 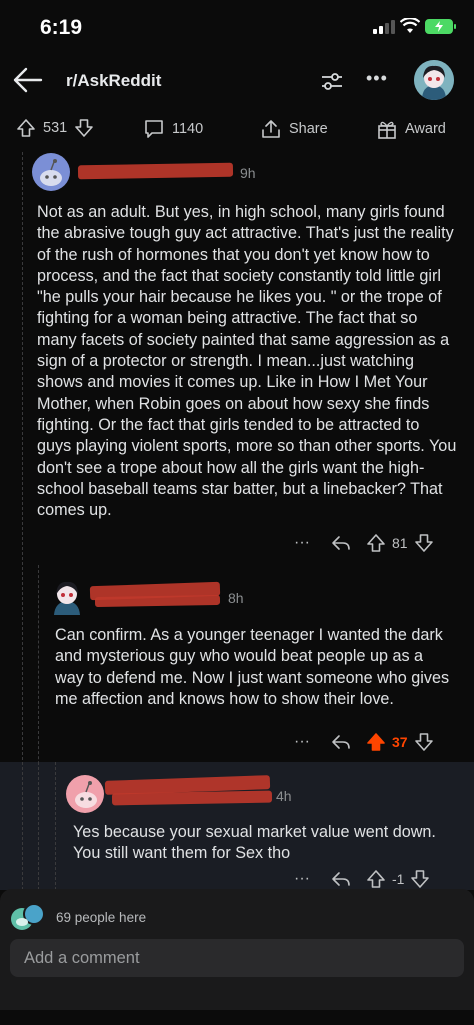 I want to click on vote-control: 531, so click(x=55, y=128).